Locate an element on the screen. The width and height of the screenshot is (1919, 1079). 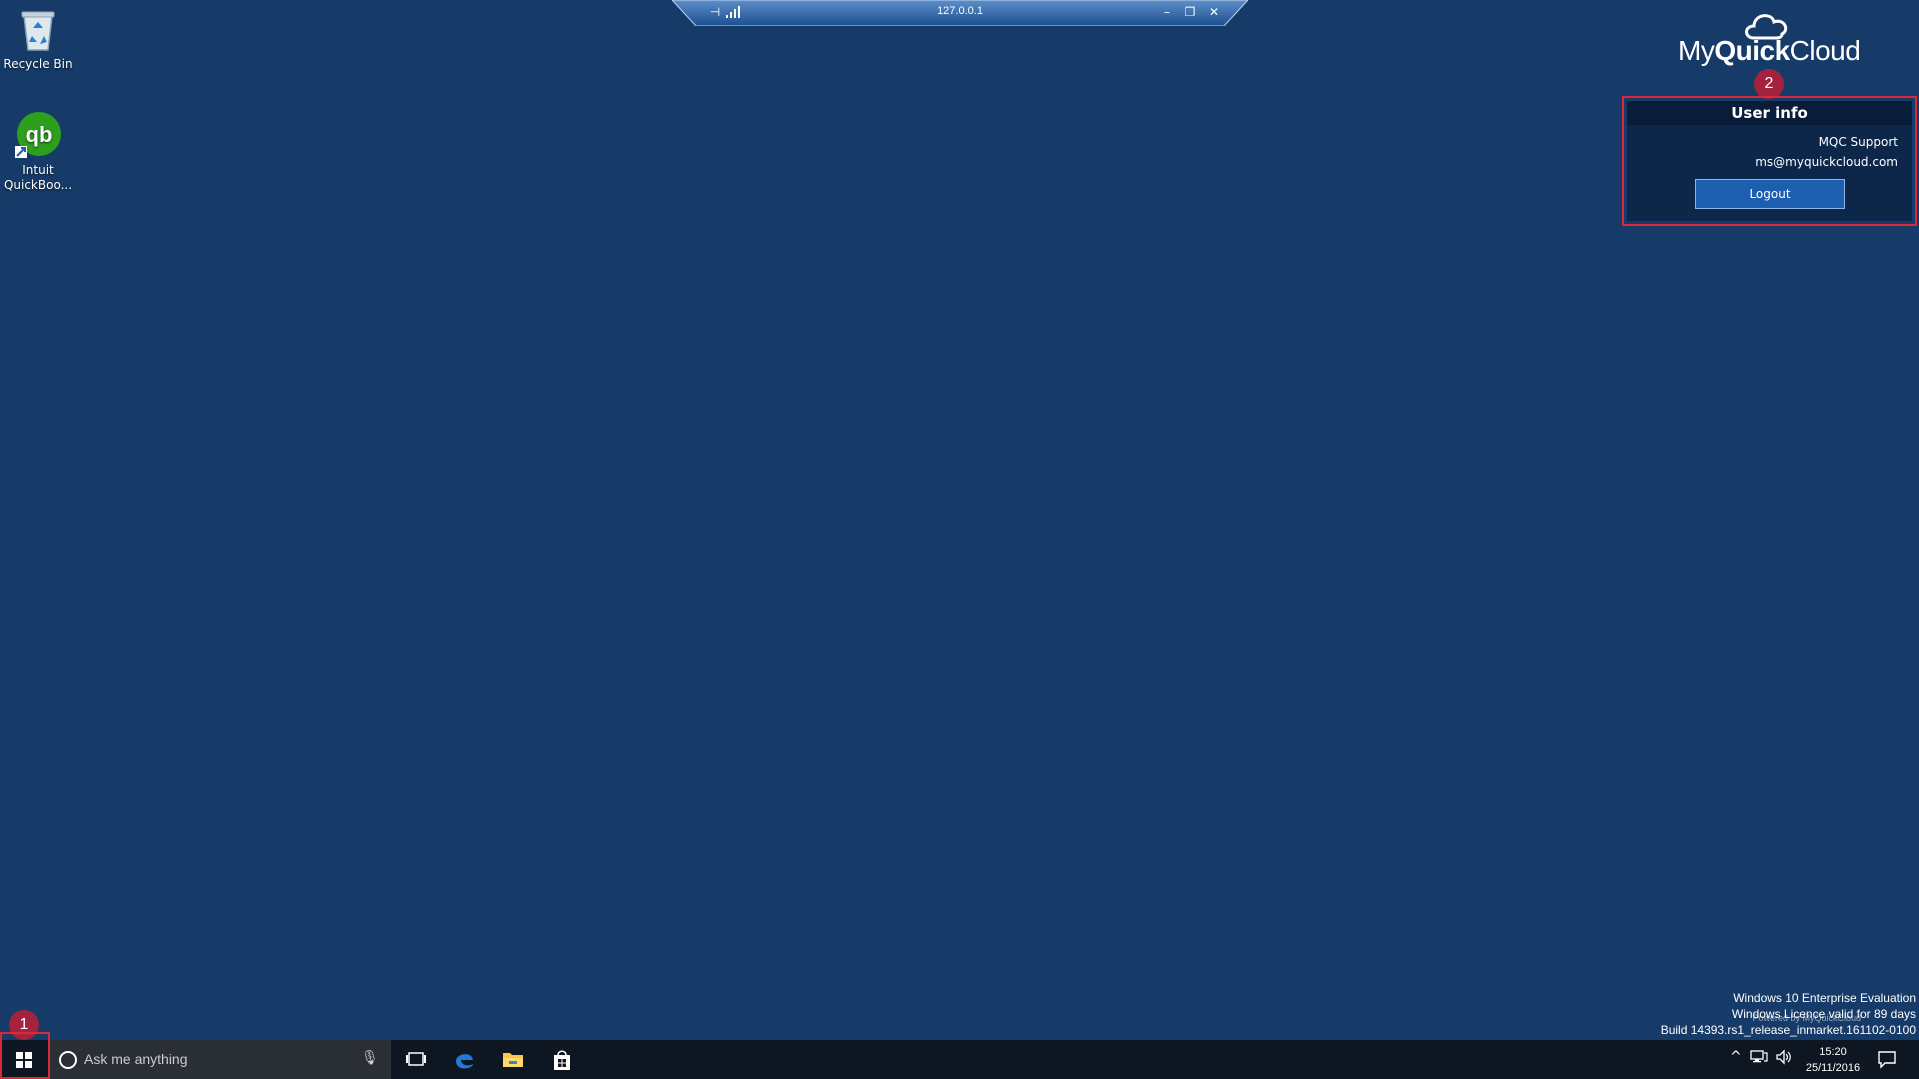
user-name: MQC Support is located at coordinates (1858, 142).